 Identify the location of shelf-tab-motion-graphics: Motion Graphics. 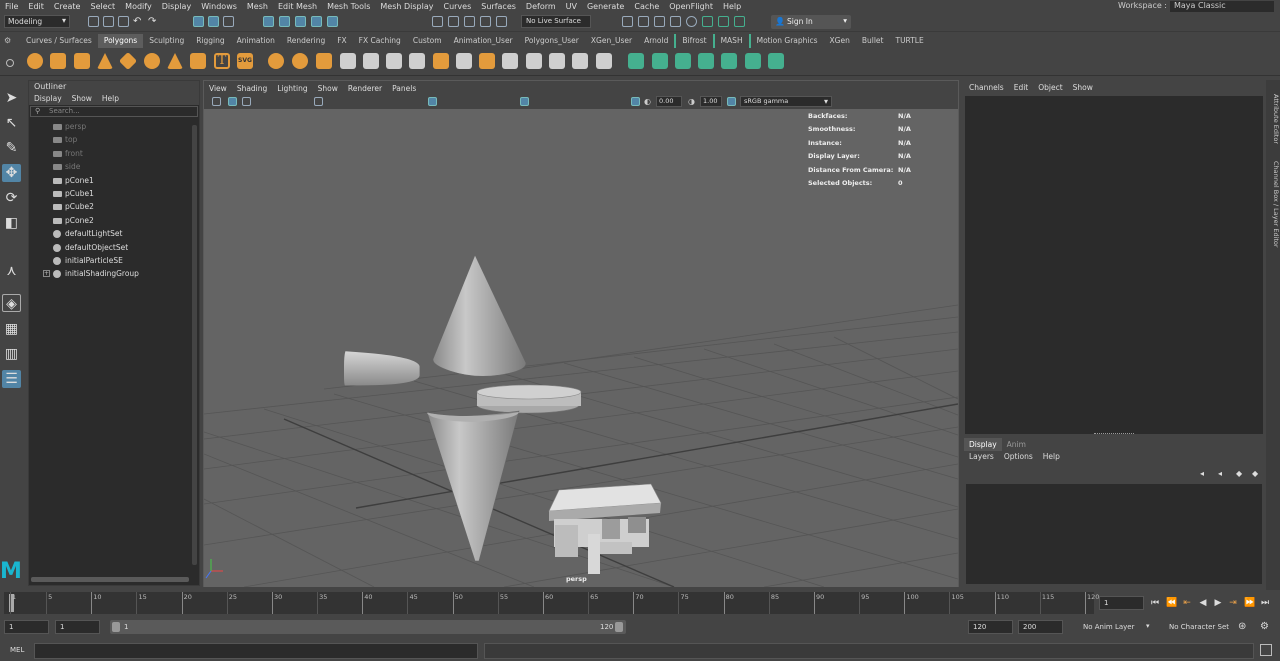
(786, 41).